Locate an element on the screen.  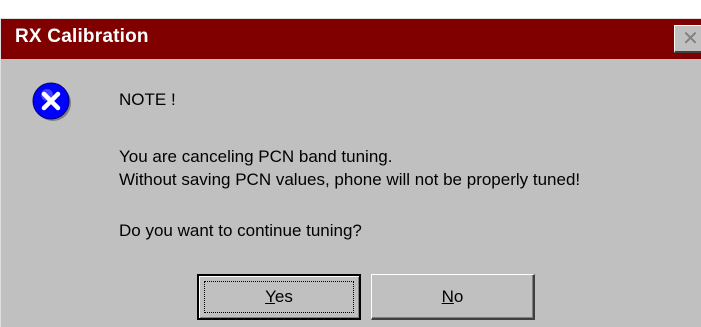
message-question: Do you want to continue tuning? is located at coordinates (240, 230).